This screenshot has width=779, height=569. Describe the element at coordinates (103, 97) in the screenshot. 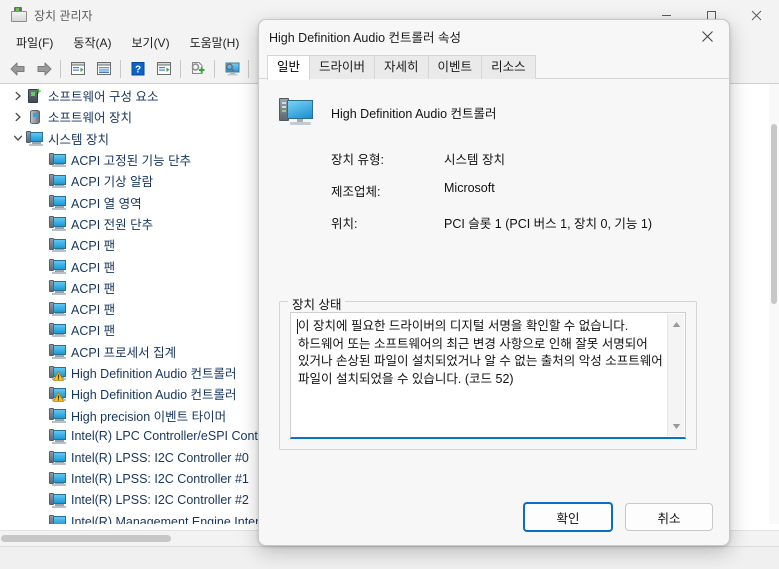

I see `tree-item-label: 소프트웨어 구성 요소` at that location.